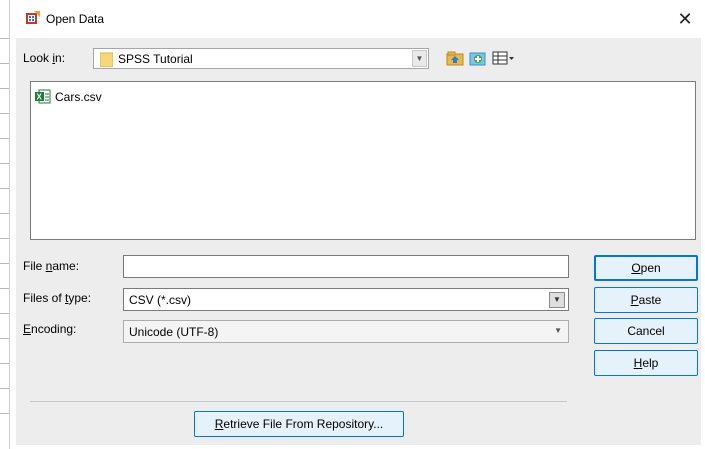  I want to click on window-title: Open Data, so click(75, 19).